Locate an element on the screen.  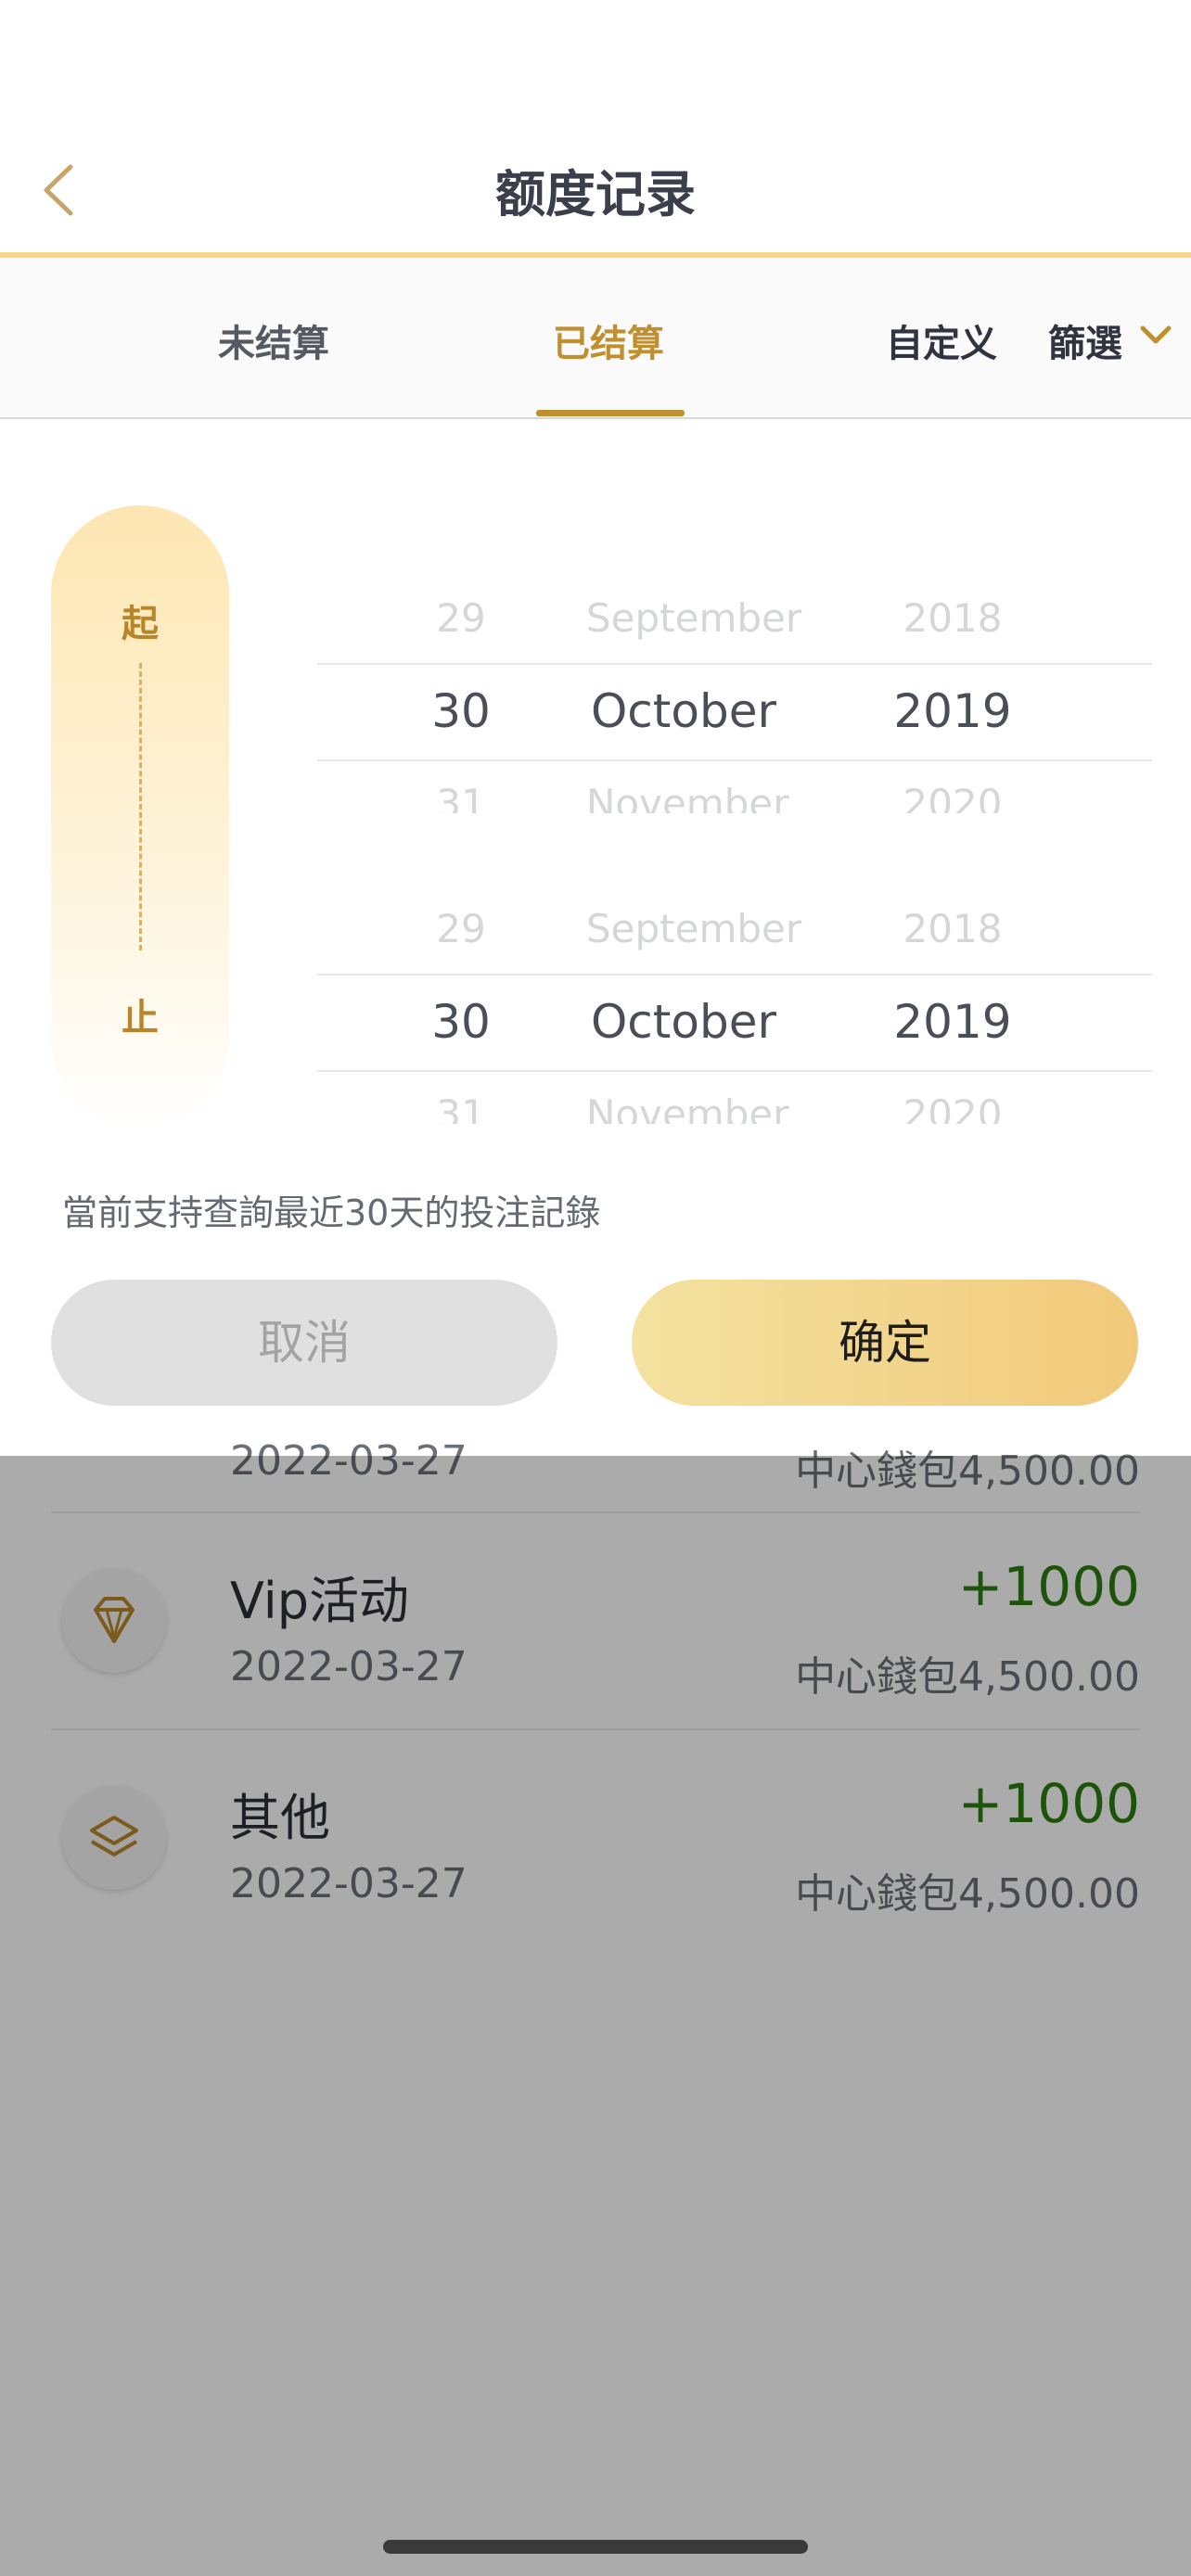
range-start-label: 起 is located at coordinates (140, 624).